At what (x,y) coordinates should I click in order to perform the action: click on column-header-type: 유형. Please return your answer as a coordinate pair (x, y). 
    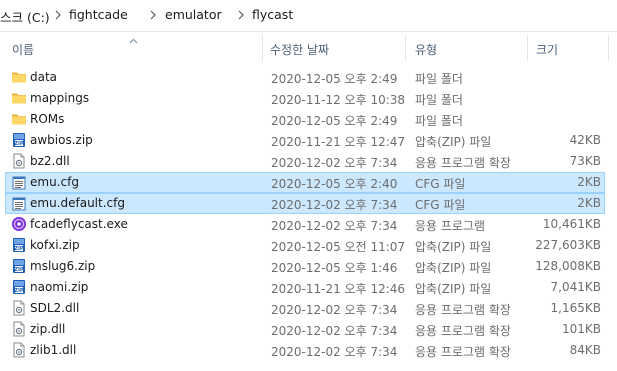
    Looking at the image, I should click on (426, 49).